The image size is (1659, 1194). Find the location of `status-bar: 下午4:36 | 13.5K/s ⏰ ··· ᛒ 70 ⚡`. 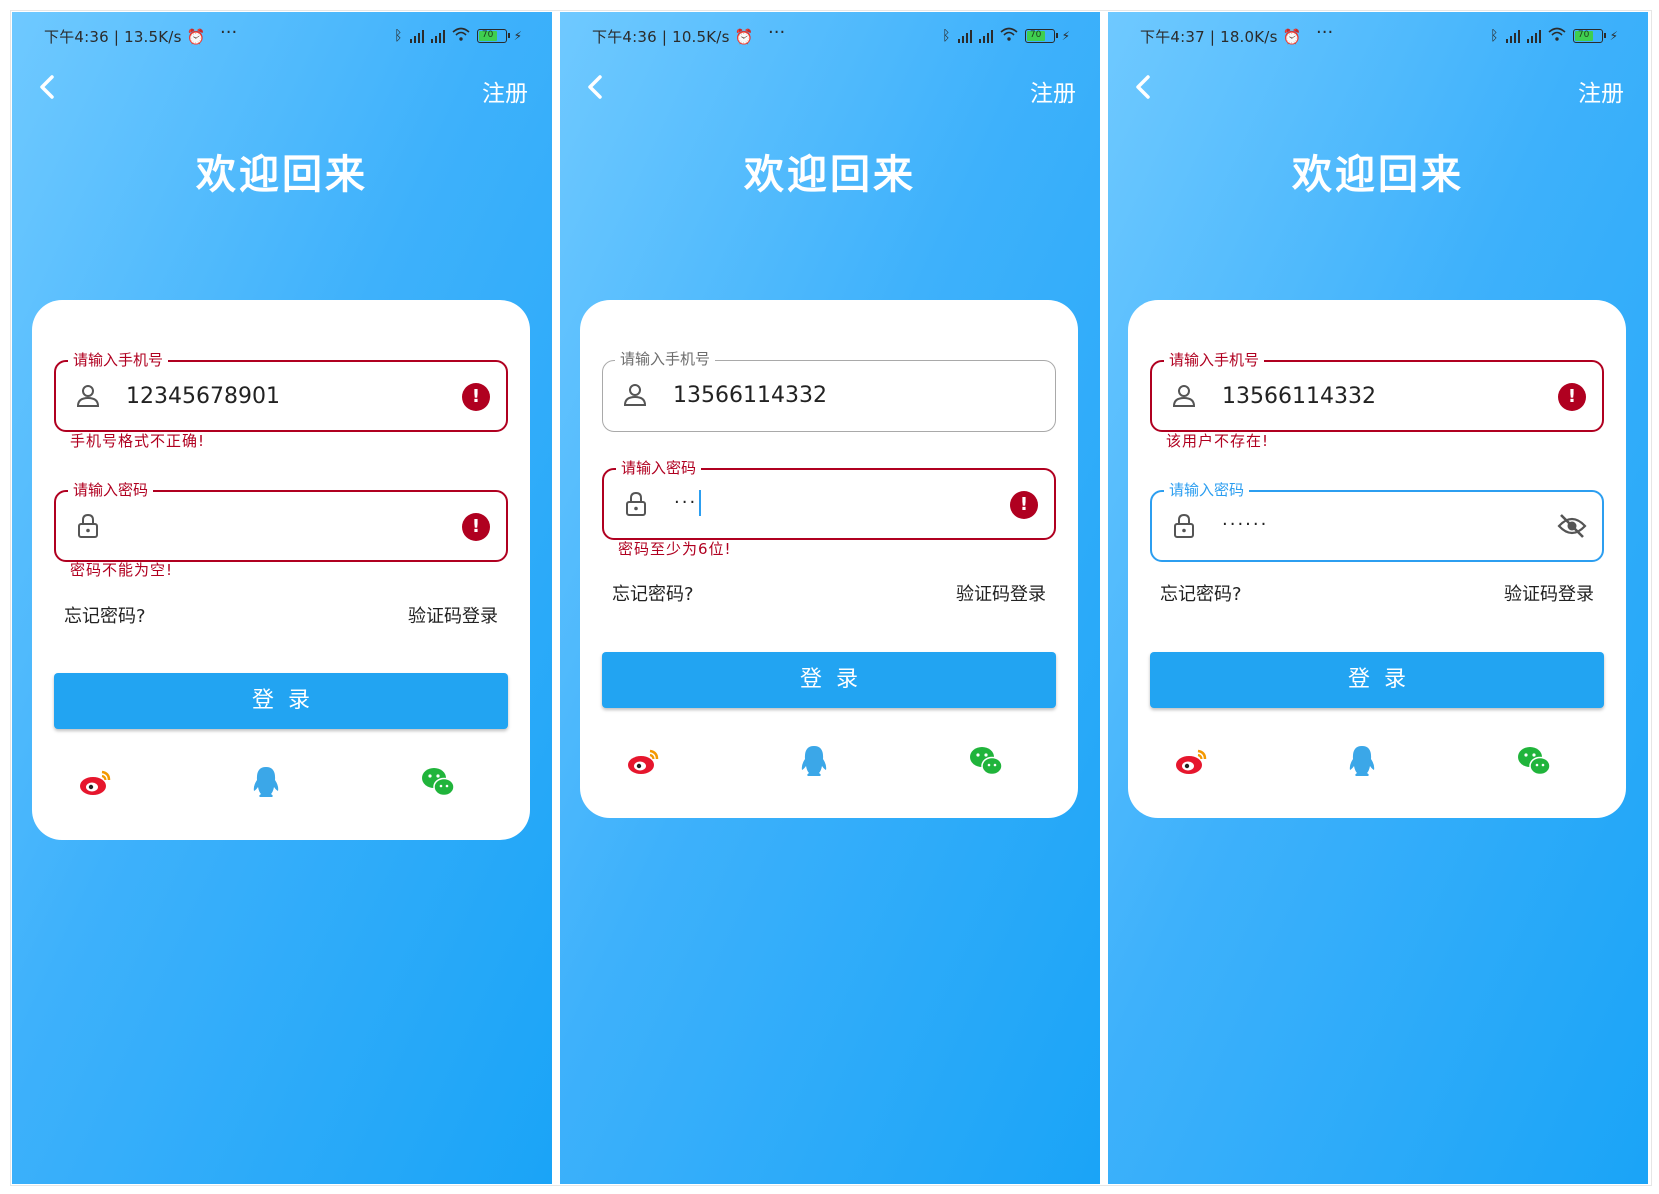

status-bar: 下午4:36 | 13.5K/s ⏰ ··· ᛒ 70 ⚡ is located at coordinates (282, 37).